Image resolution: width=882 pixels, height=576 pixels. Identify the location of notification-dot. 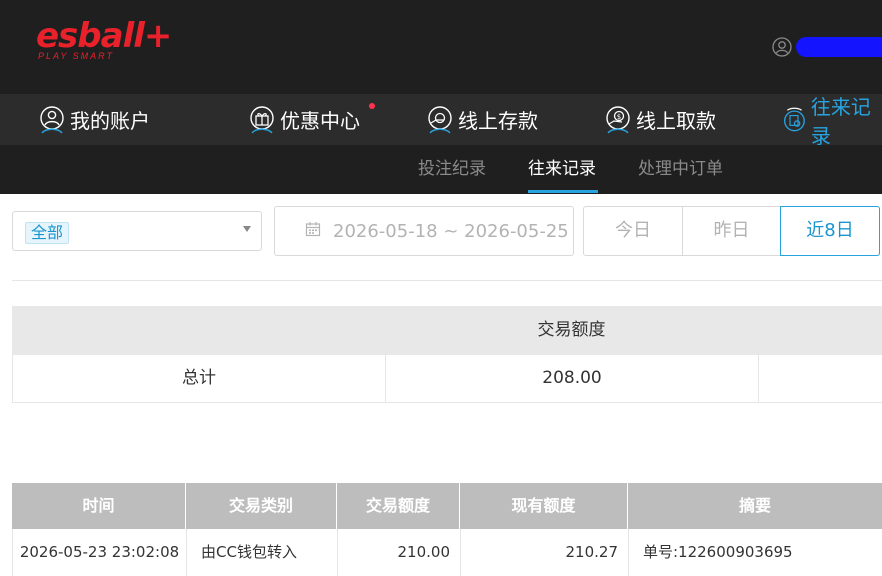
(372, 106).